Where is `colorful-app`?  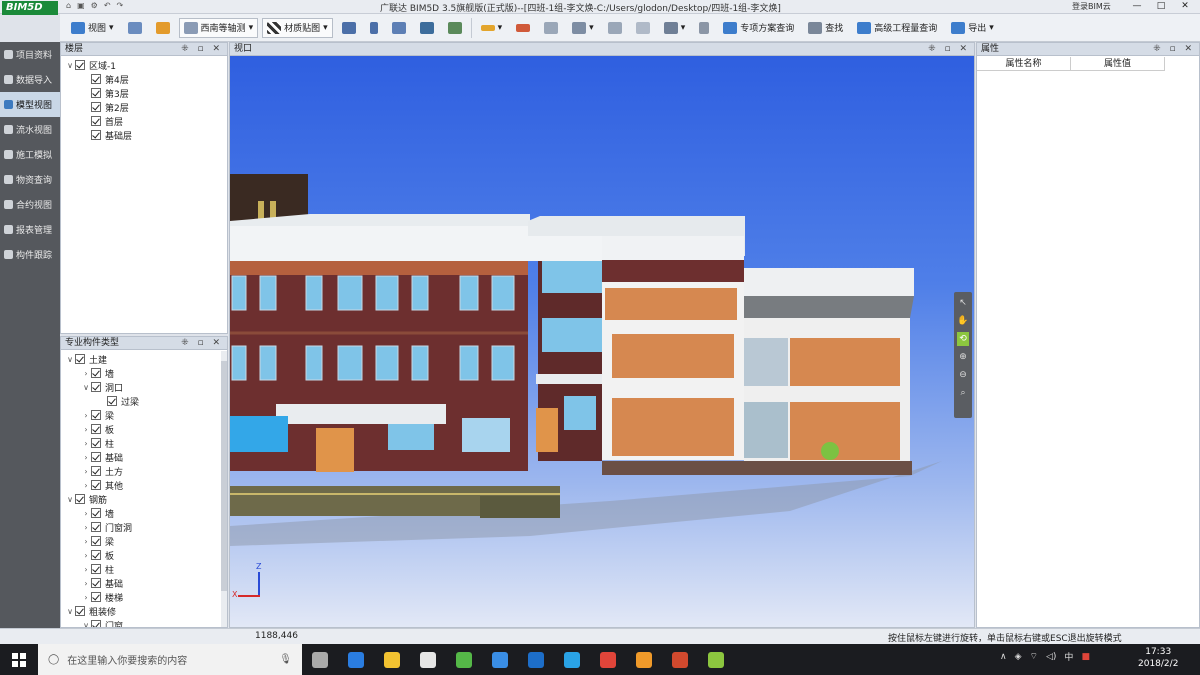 colorful-app is located at coordinates (644, 659).